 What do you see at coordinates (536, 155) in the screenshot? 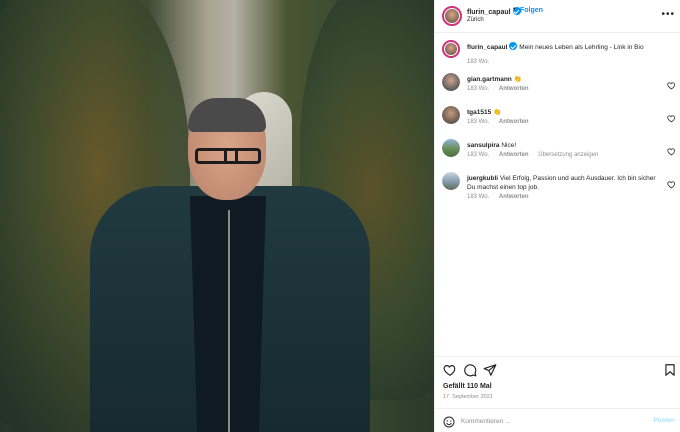
I see `comment-meta: 183 Wo. Antworten Übersetzung anzeigen` at bounding box center [536, 155].